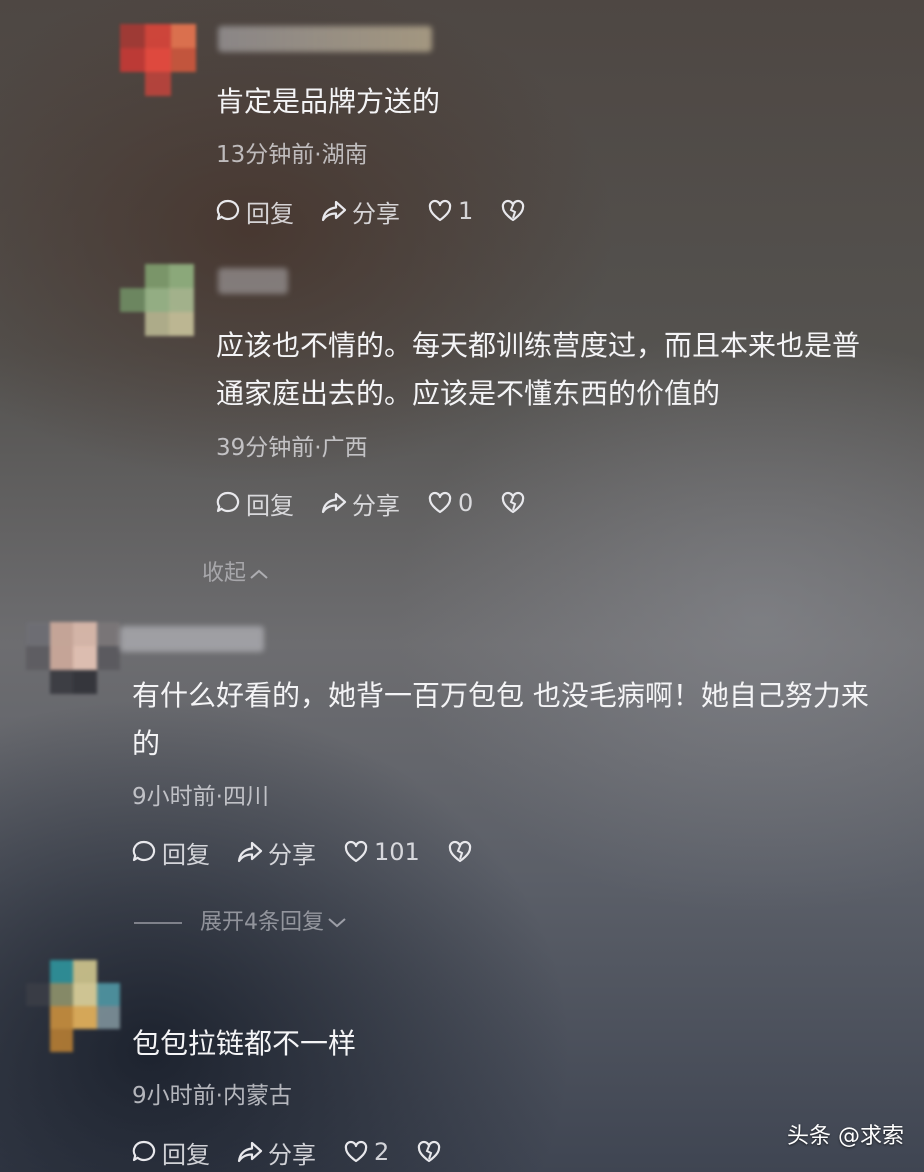 Image resolution: width=924 pixels, height=1172 pixels. I want to click on like-button: 101, so click(381, 852).